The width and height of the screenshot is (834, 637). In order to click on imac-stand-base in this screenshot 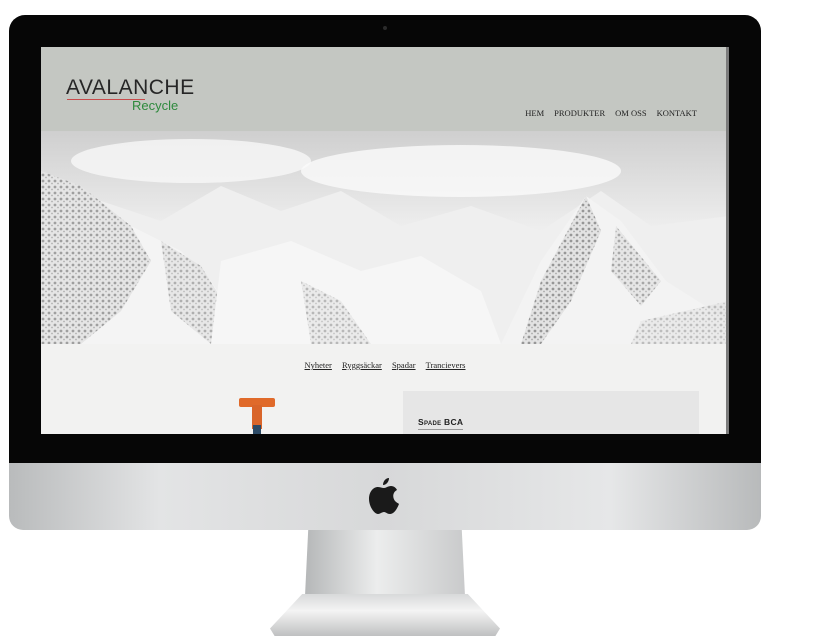, I will do `click(385, 615)`.